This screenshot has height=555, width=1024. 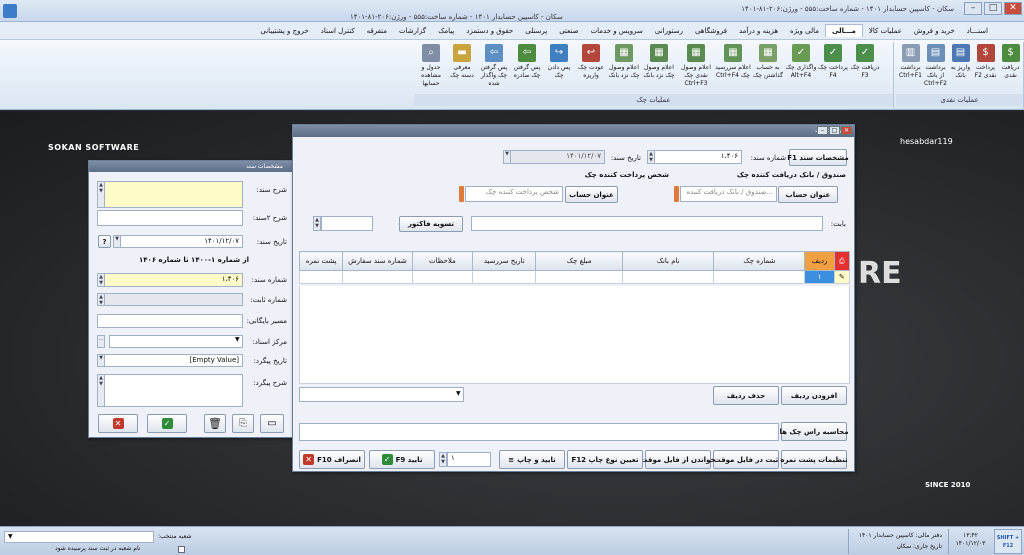 I want to click on doc-number-spin: ▲ ▼, so click(x=101, y=280).